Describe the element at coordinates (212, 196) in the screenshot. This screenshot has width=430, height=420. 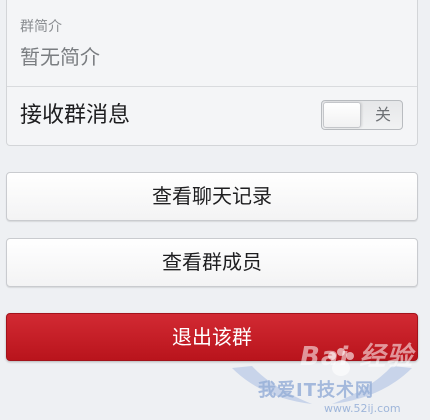
I see `view-chat-history-button: 查看聊天记录` at that location.